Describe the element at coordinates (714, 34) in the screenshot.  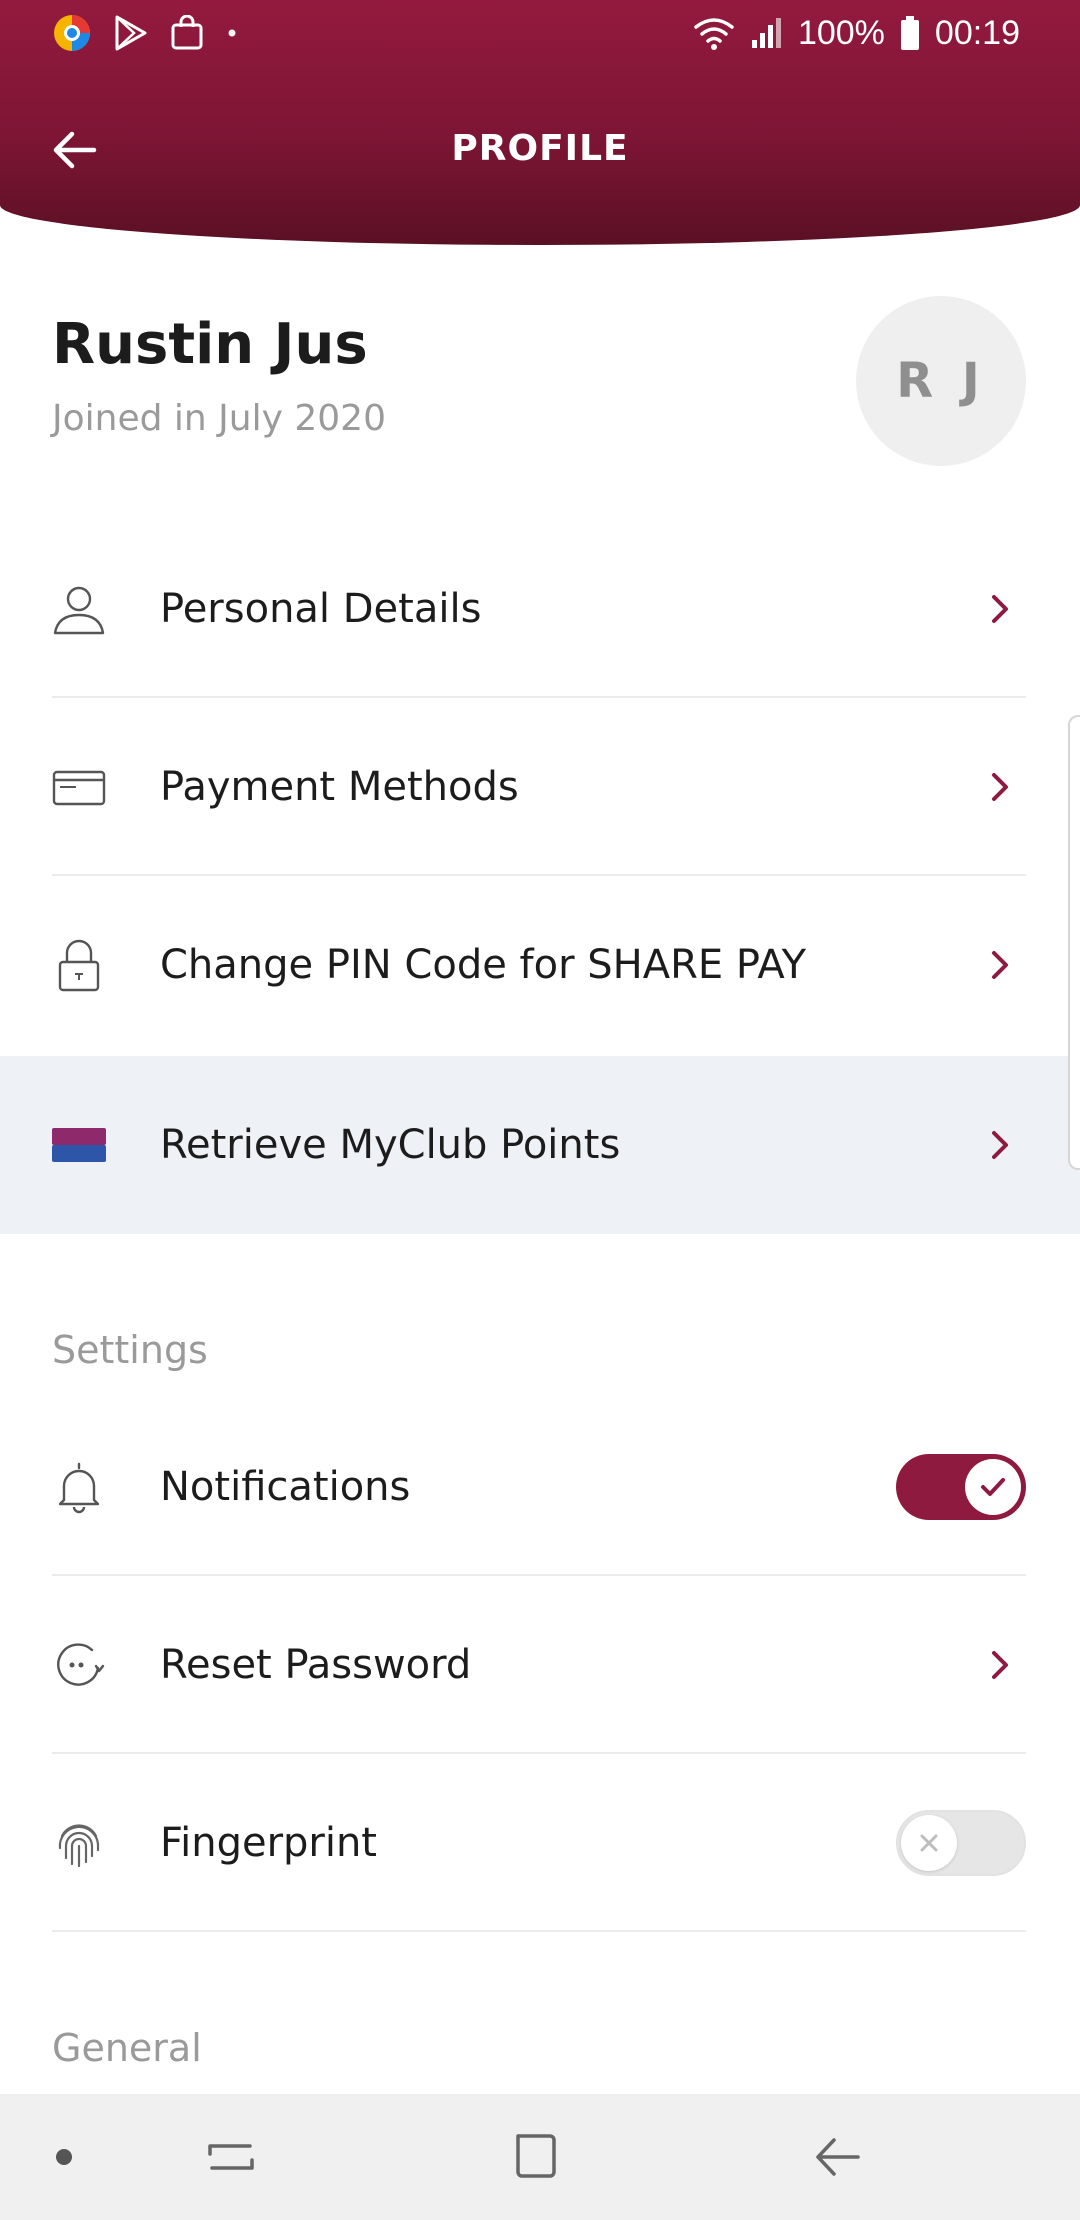
I see `wifi-icon` at that location.